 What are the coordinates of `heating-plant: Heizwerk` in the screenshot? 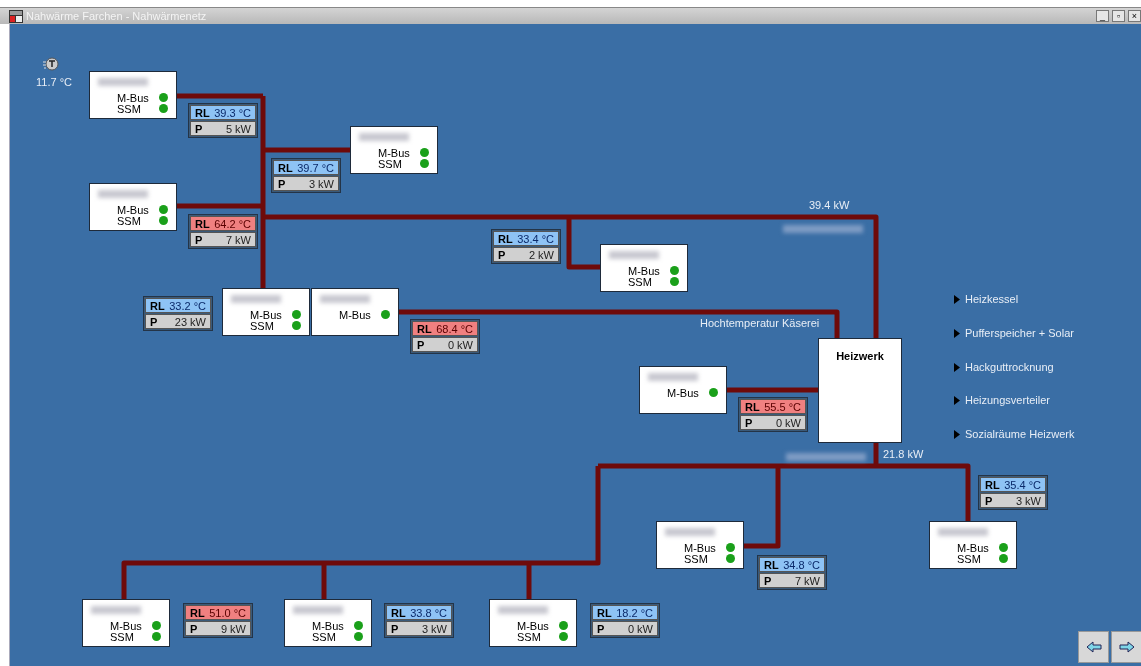 It's located at (860, 390).